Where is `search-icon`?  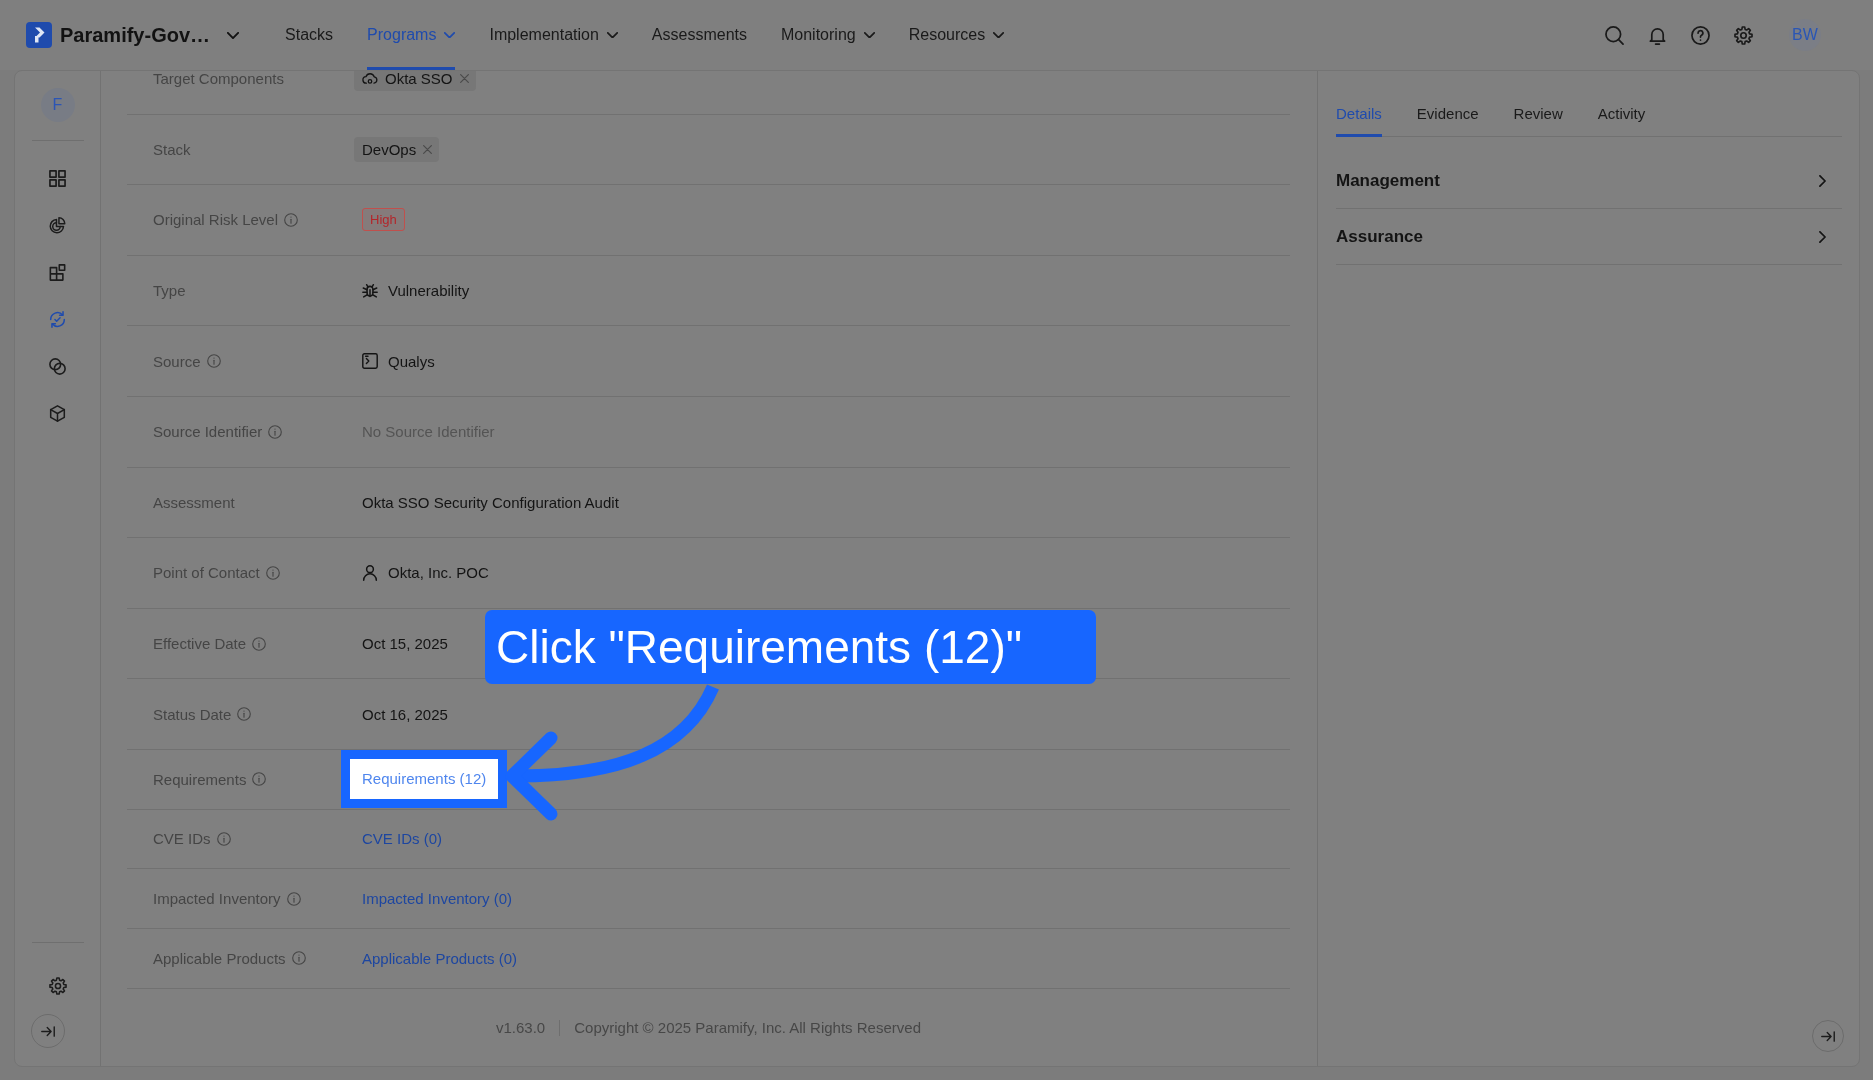
search-icon is located at coordinates (1614, 35).